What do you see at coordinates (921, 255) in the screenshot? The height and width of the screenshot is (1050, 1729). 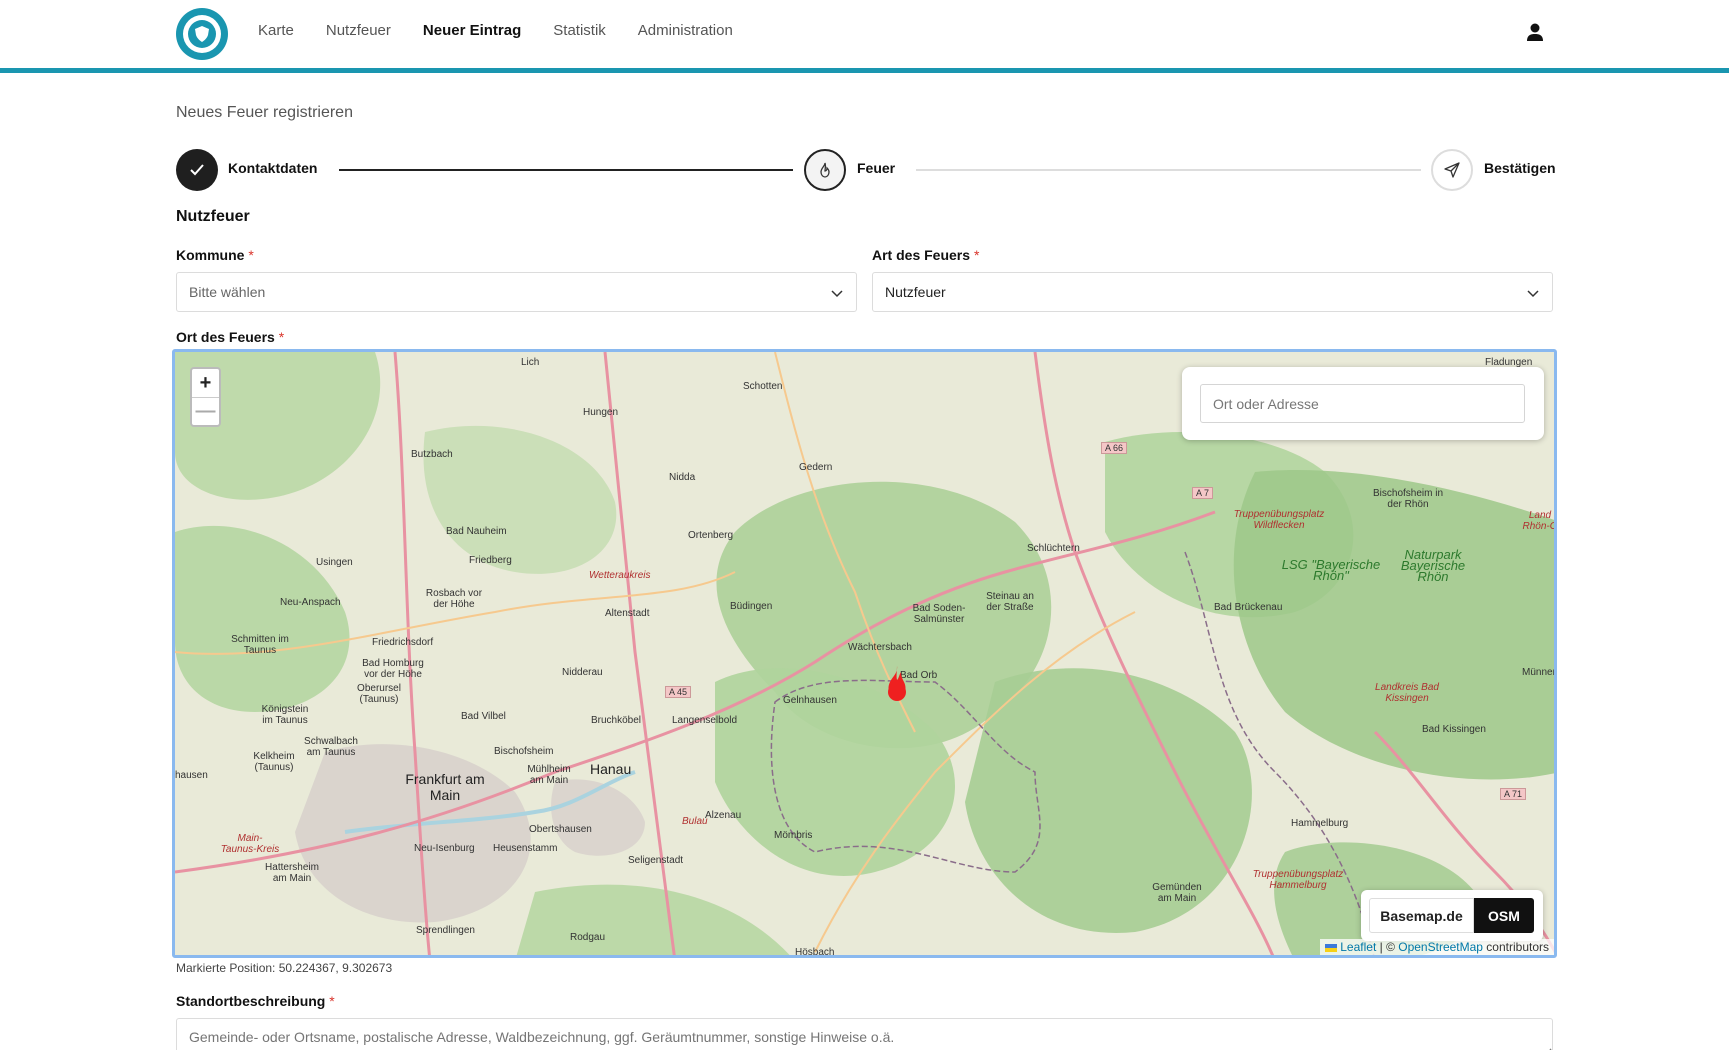 I see `art-label-text: Art des Feuers` at bounding box center [921, 255].